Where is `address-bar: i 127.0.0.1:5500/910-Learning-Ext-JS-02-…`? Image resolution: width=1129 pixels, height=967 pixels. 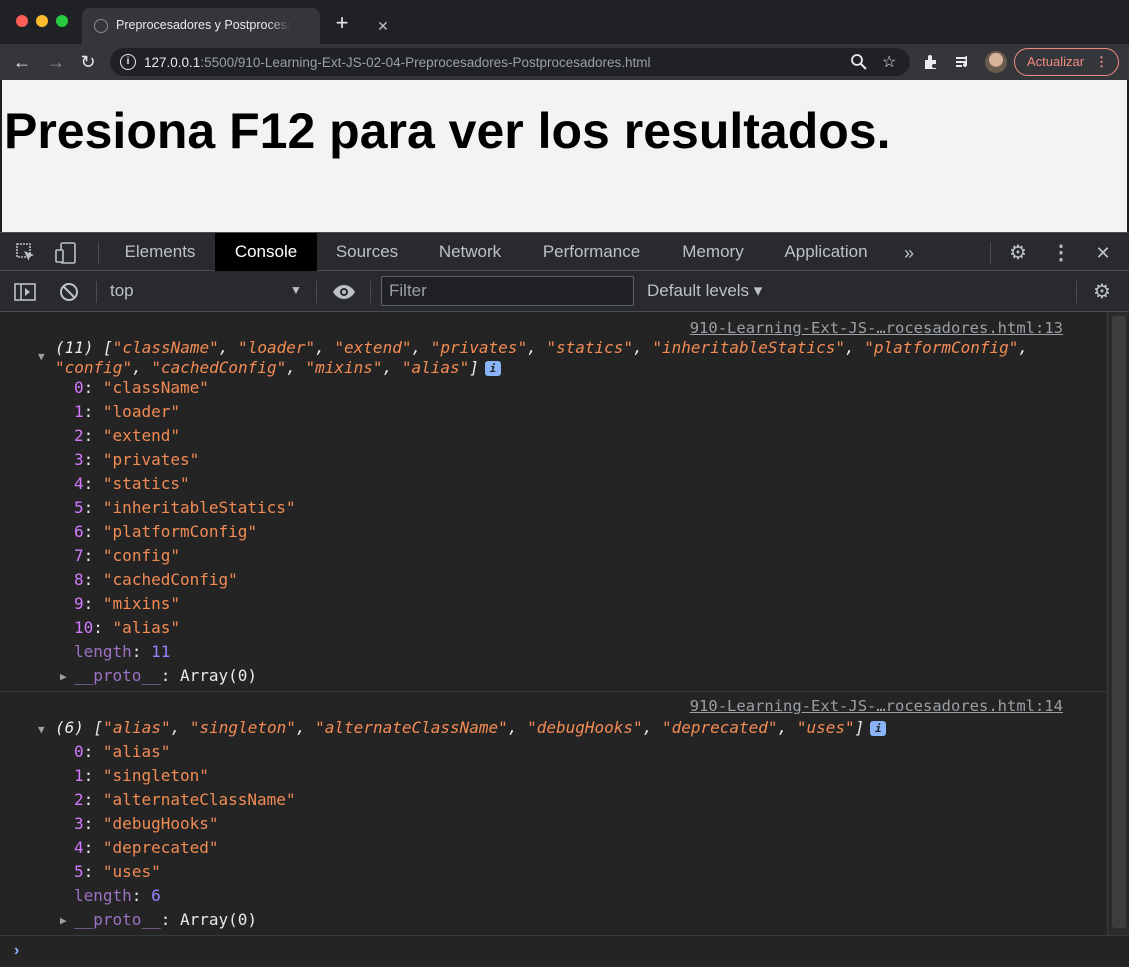 address-bar: i 127.0.0.1:5500/910-Learning-Ext-JS-02-… is located at coordinates (510, 62).